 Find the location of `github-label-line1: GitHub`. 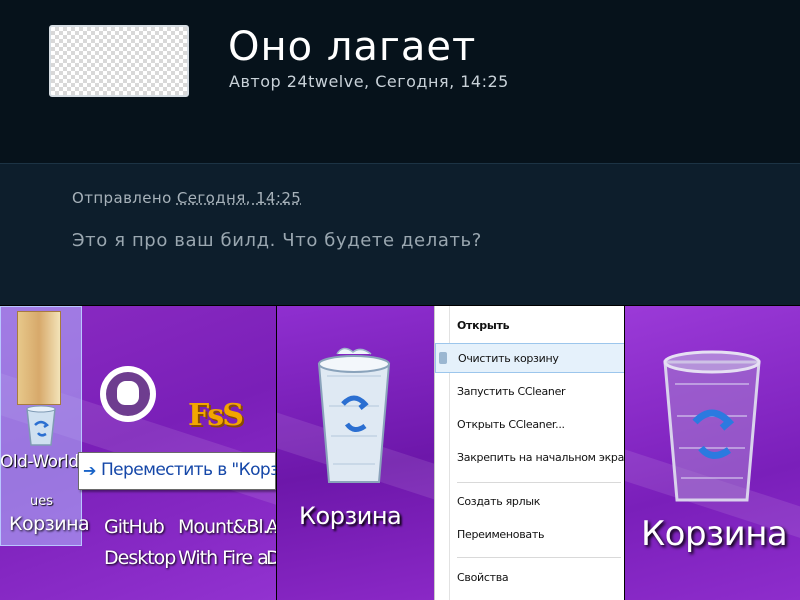

github-label-line1: GitHub is located at coordinates (134, 527).